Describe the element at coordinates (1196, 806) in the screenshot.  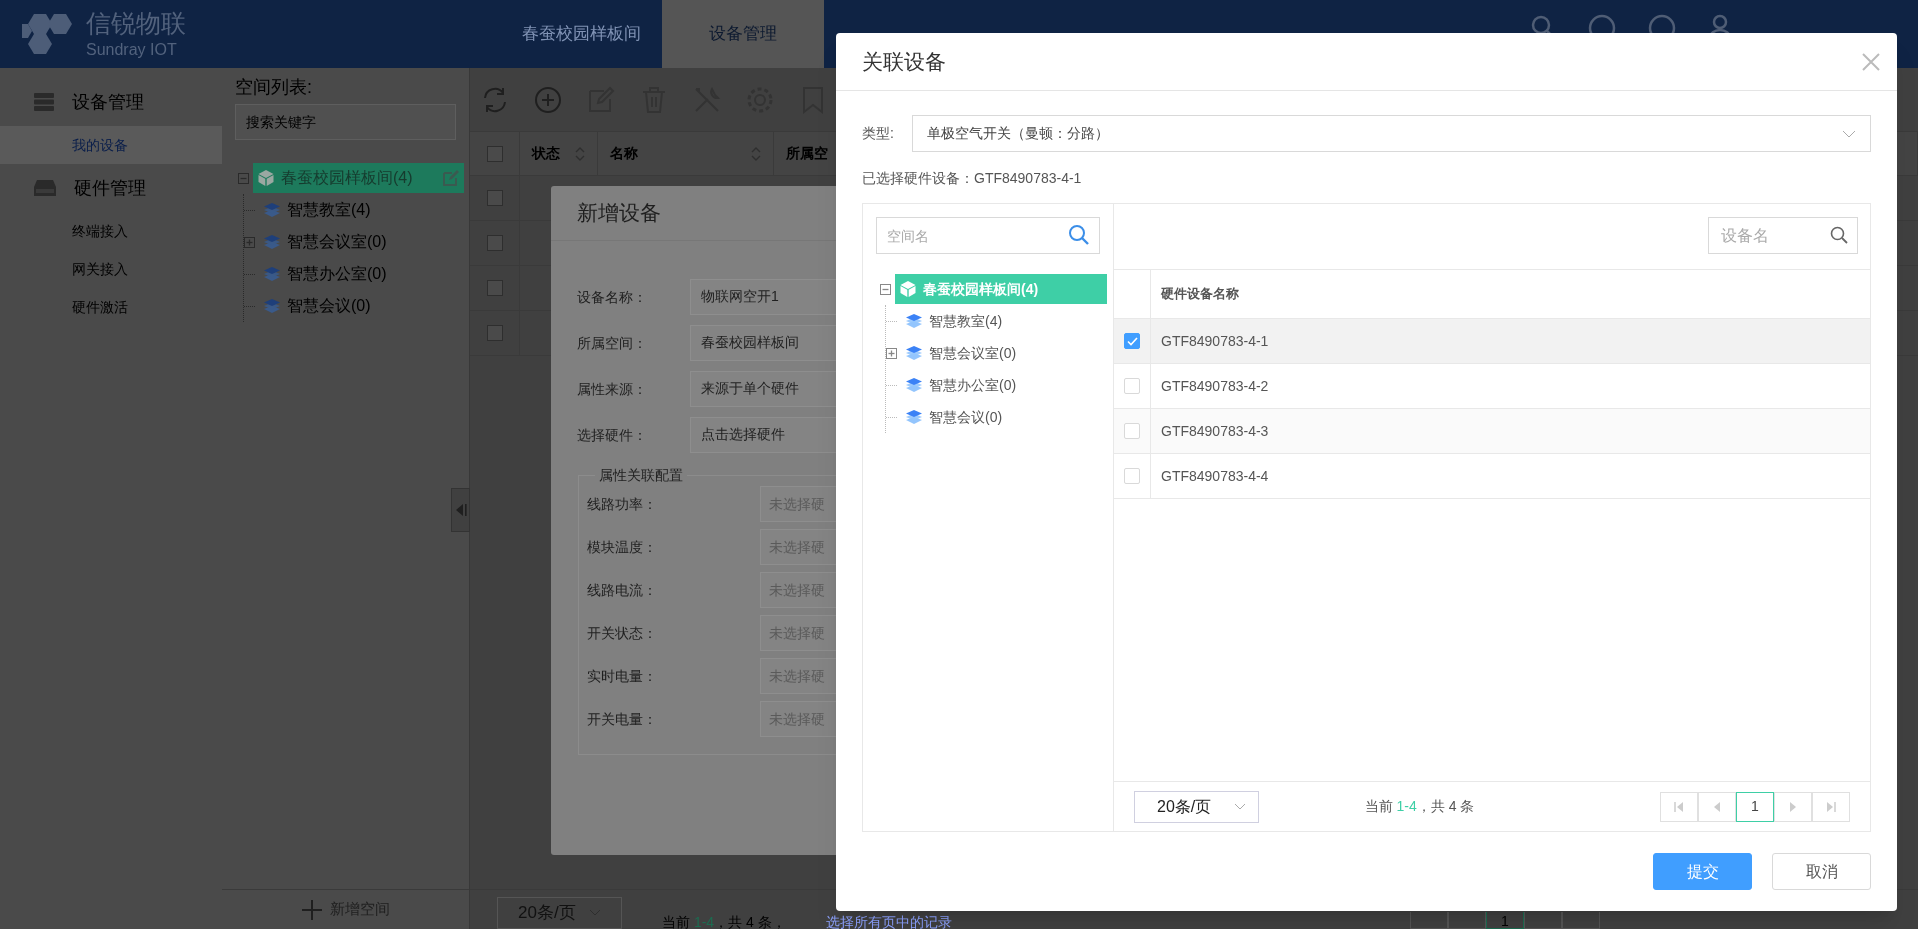
I see `page-size-select: 20条/页` at that location.